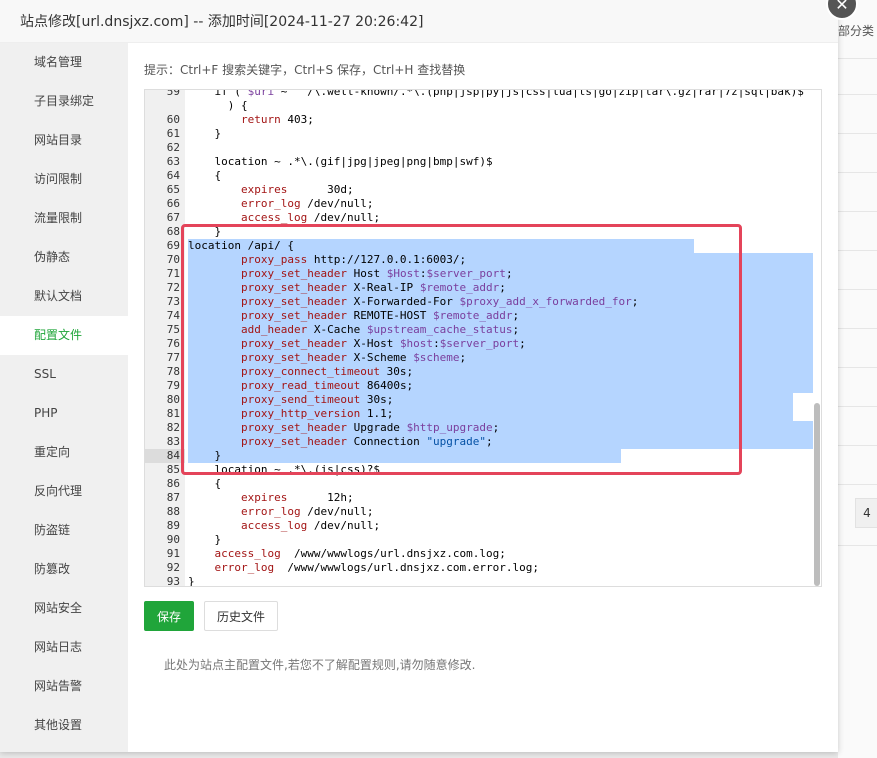 Image resolution: width=877 pixels, height=758 pixels. Describe the element at coordinates (480, 484) in the screenshot. I see `code-line: 86 {` at that location.